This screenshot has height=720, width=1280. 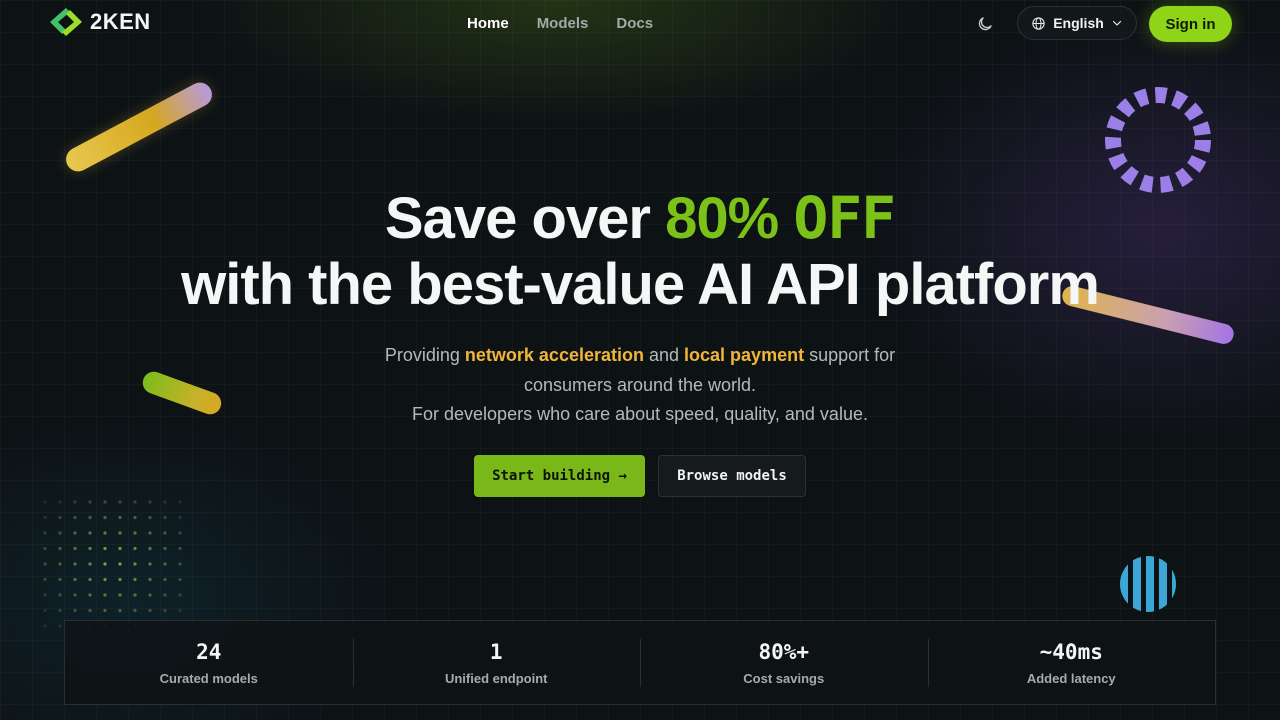 I want to click on theme-toggle-button, so click(x=985, y=24).